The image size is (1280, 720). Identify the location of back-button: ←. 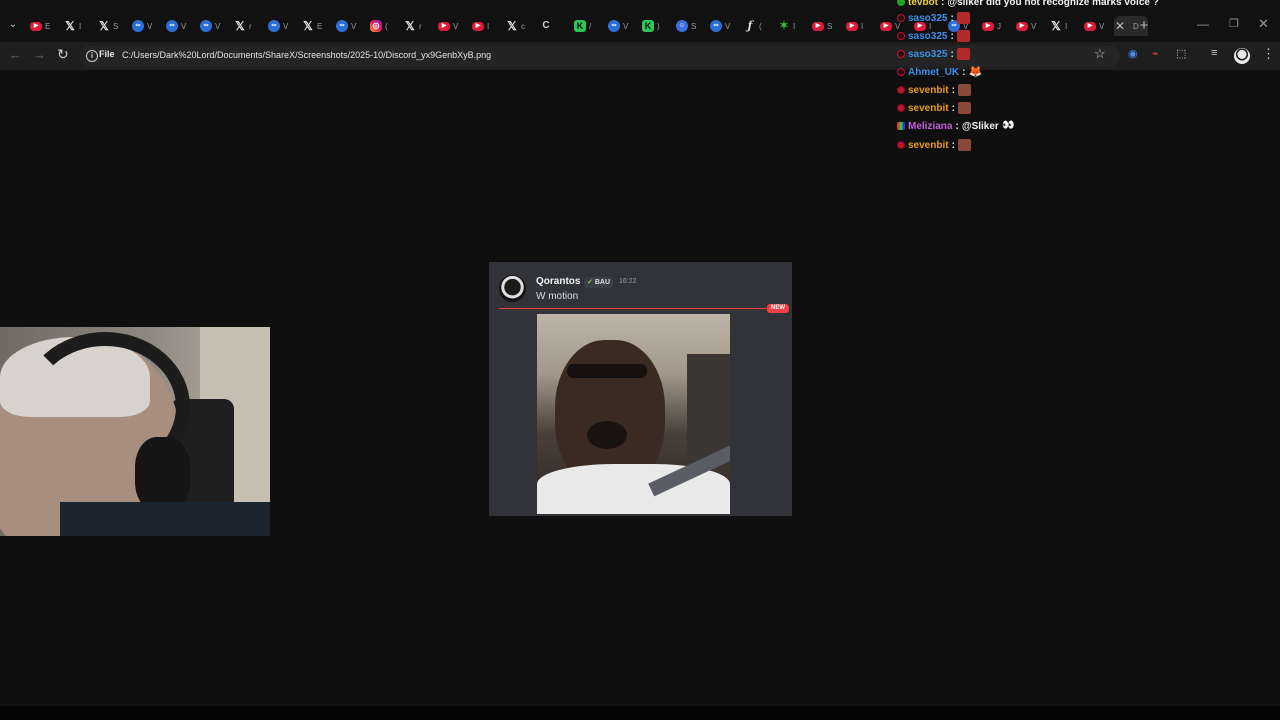
(15, 54).